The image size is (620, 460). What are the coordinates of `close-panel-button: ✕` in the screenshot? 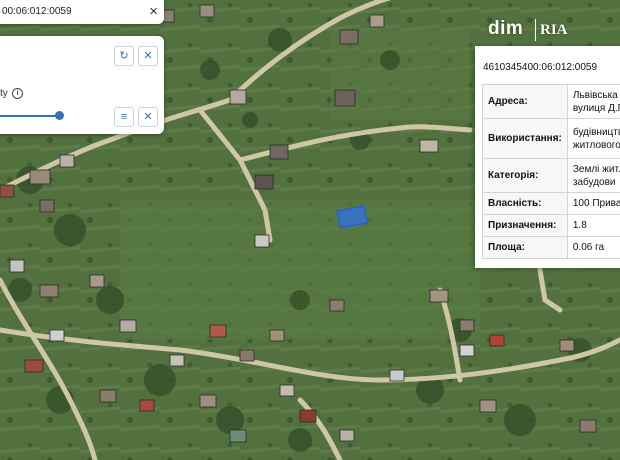 It's located at (148, 56).